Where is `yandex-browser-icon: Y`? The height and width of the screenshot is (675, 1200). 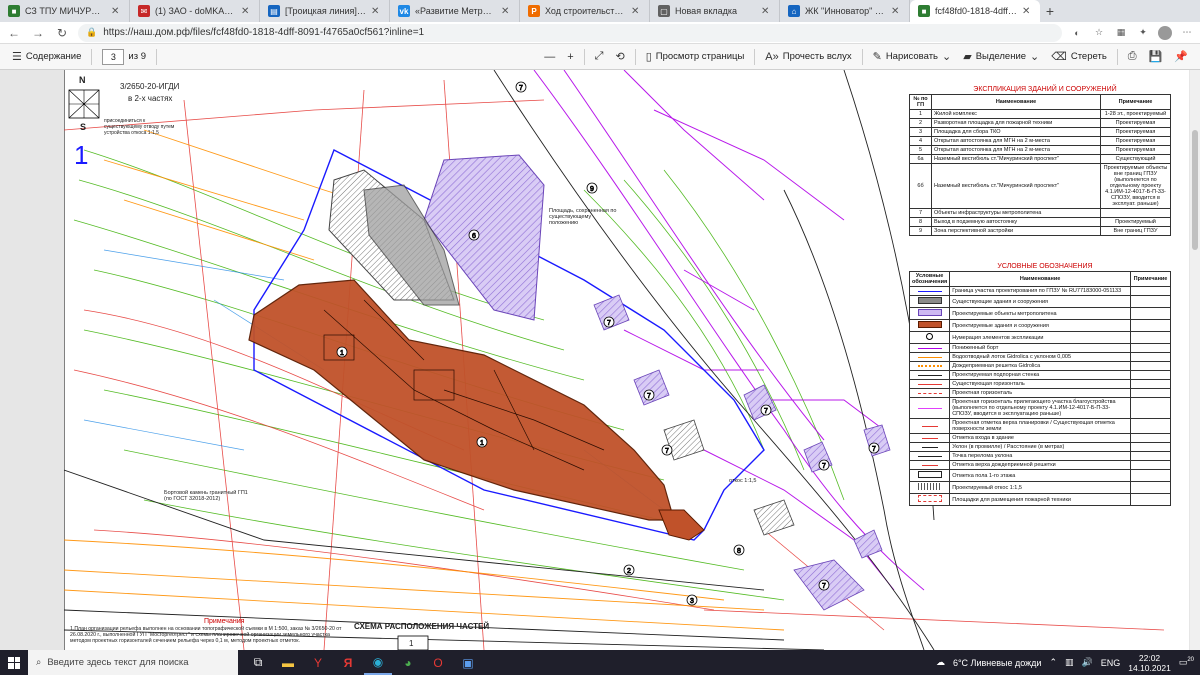
yandex-browser-icon: Y is located at coordinates (318, 662).